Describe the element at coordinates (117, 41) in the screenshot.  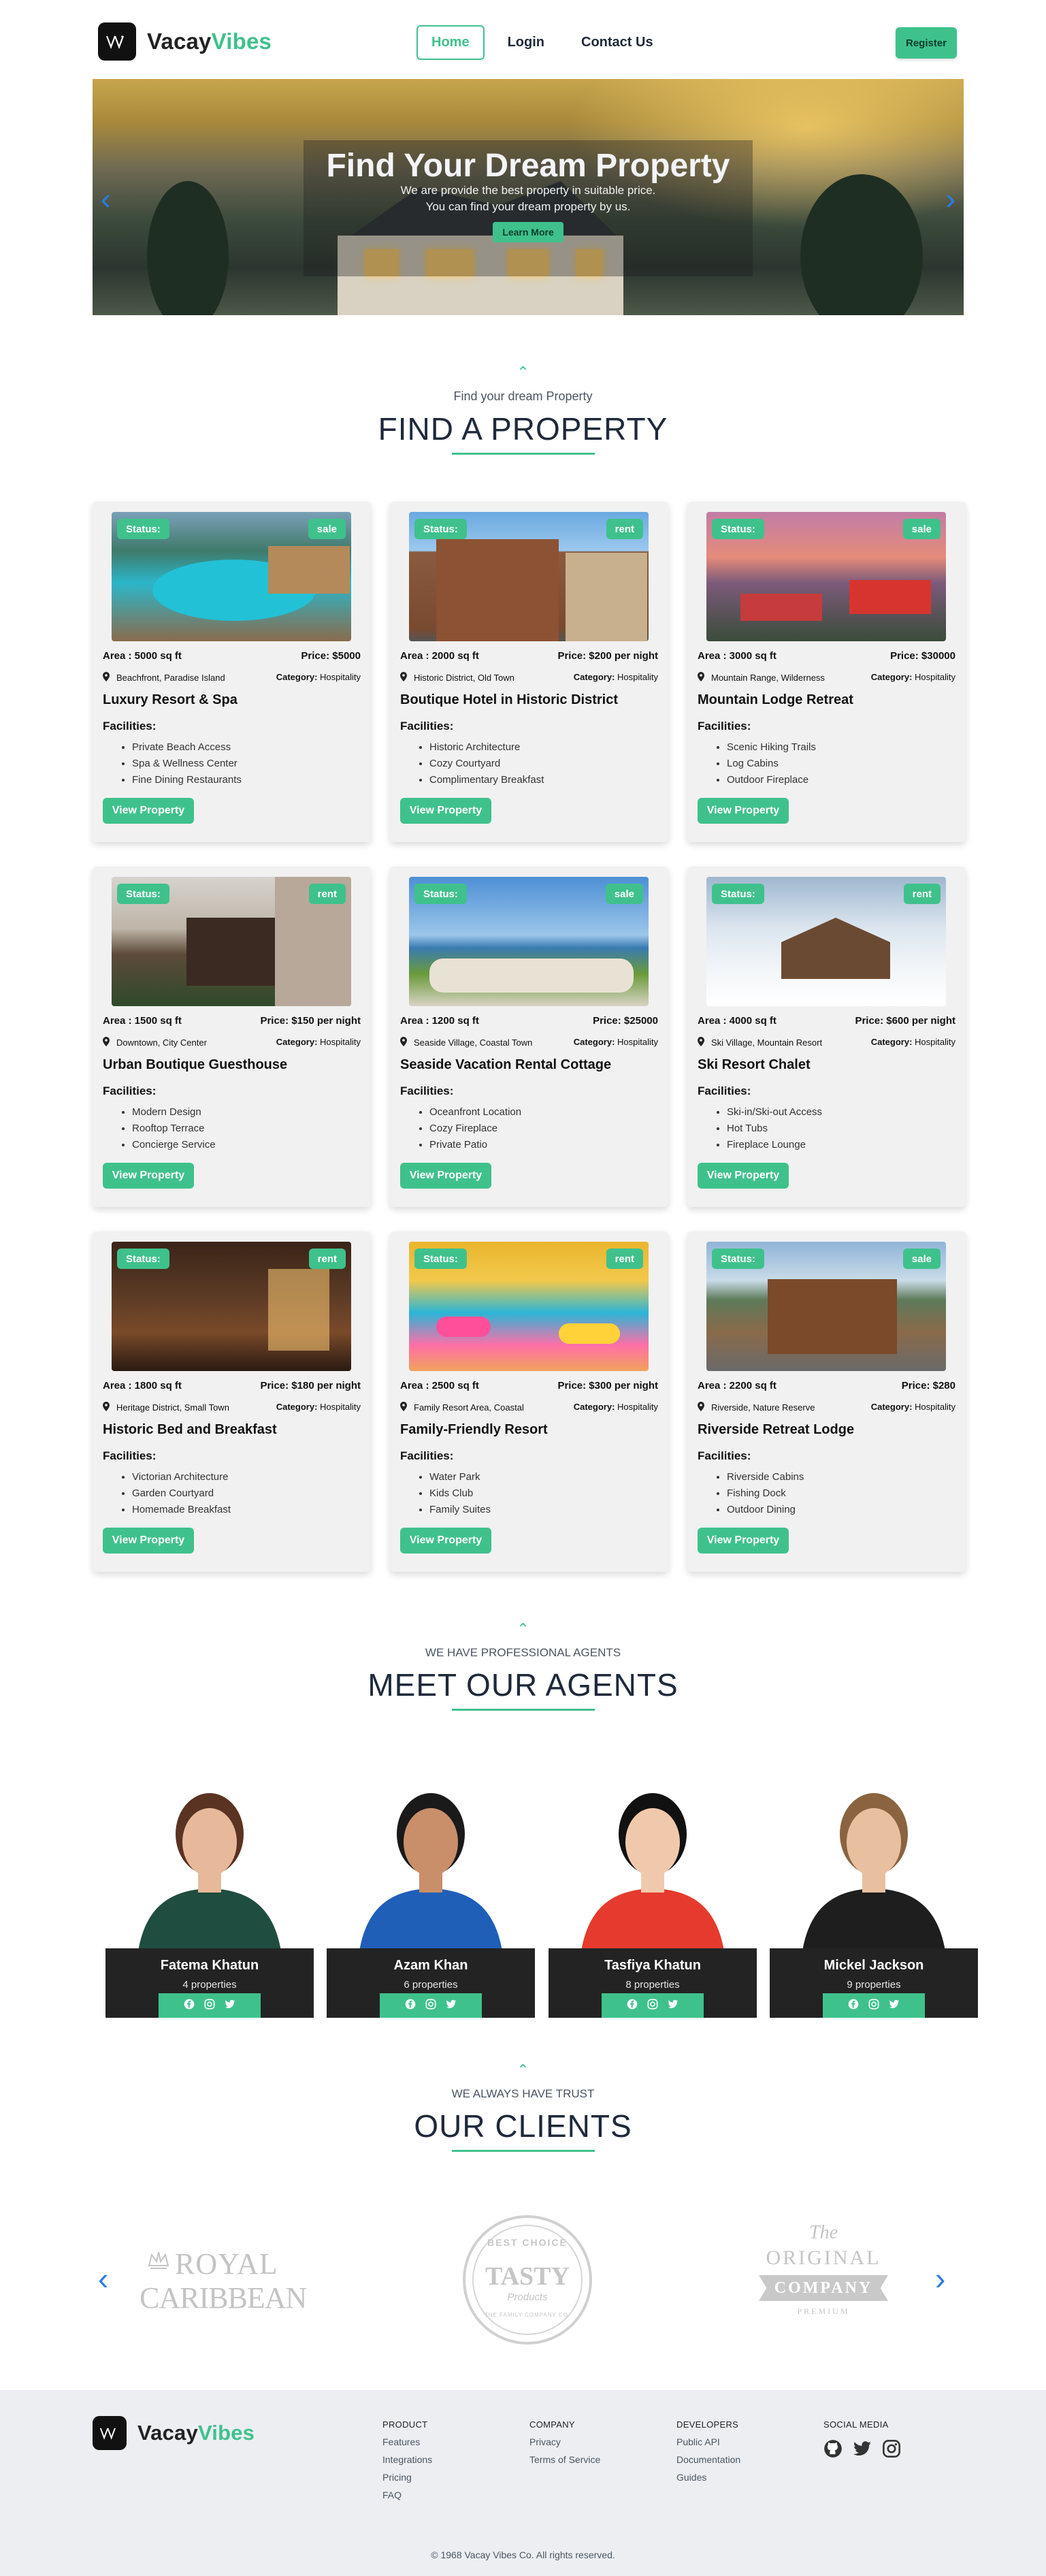
I see `logo-mark-icon` at that location.